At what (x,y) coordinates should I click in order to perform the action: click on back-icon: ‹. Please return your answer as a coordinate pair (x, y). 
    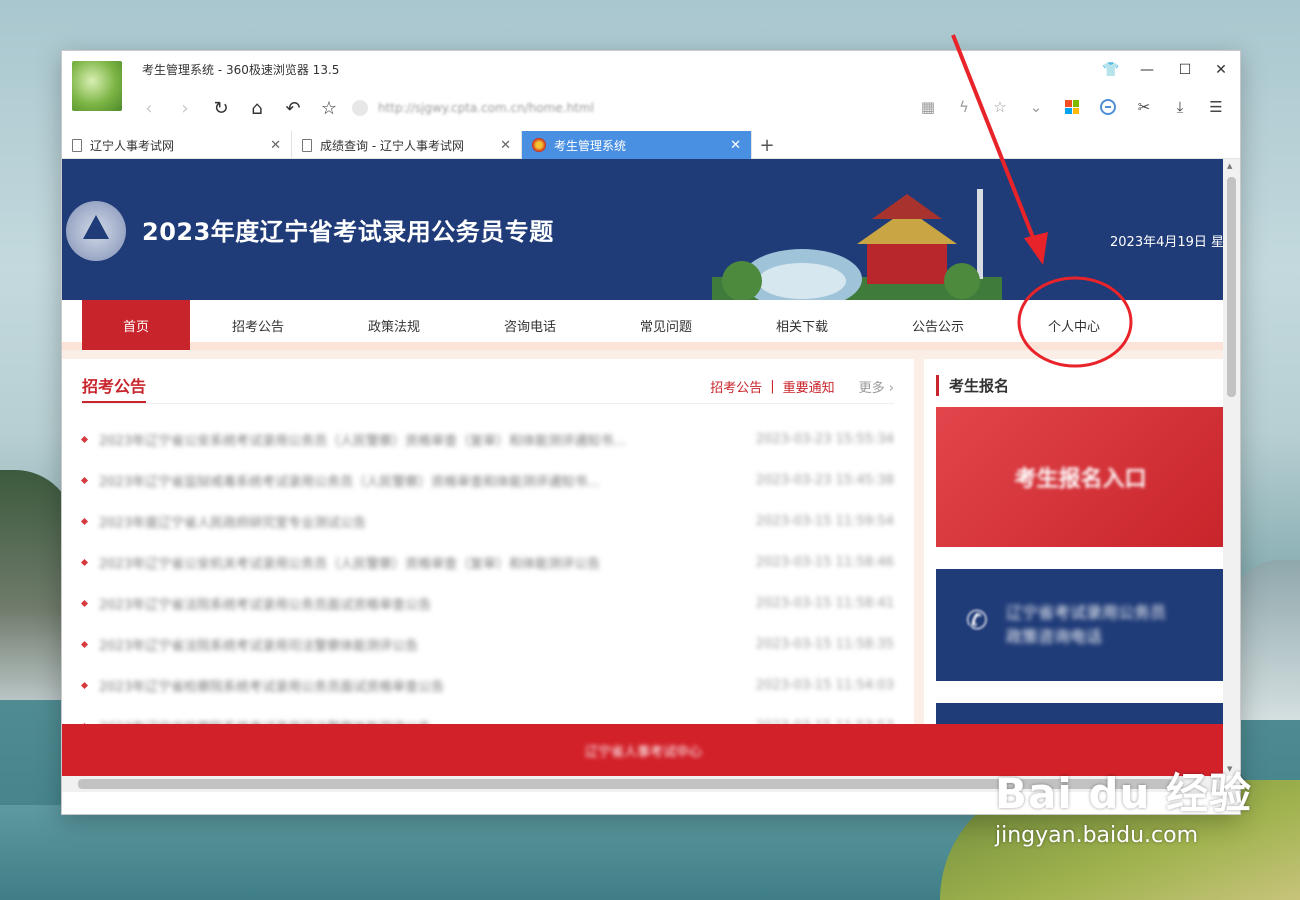
    Looking at the image, I should click on (149, 108).